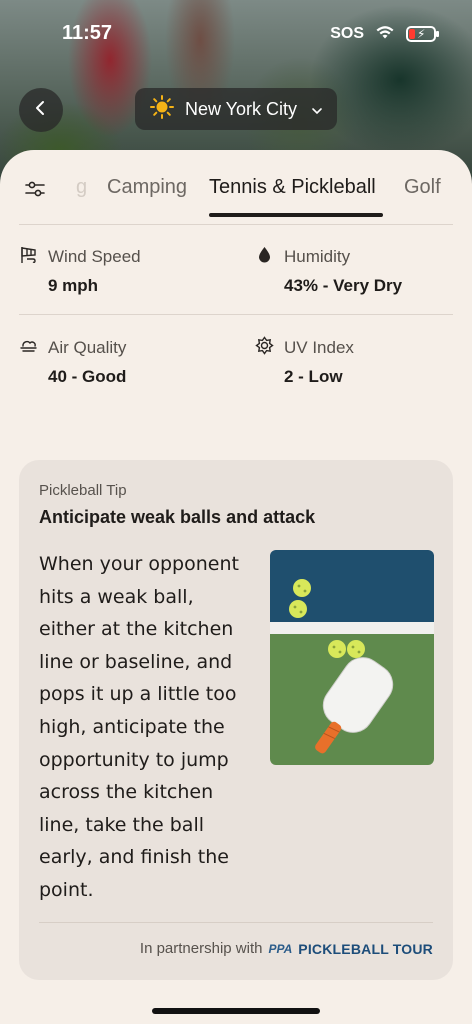 The image size is (472, 1024). Describe the element at coordinates (236, 314) in the screenshot. I see `stats-divider` at that location.